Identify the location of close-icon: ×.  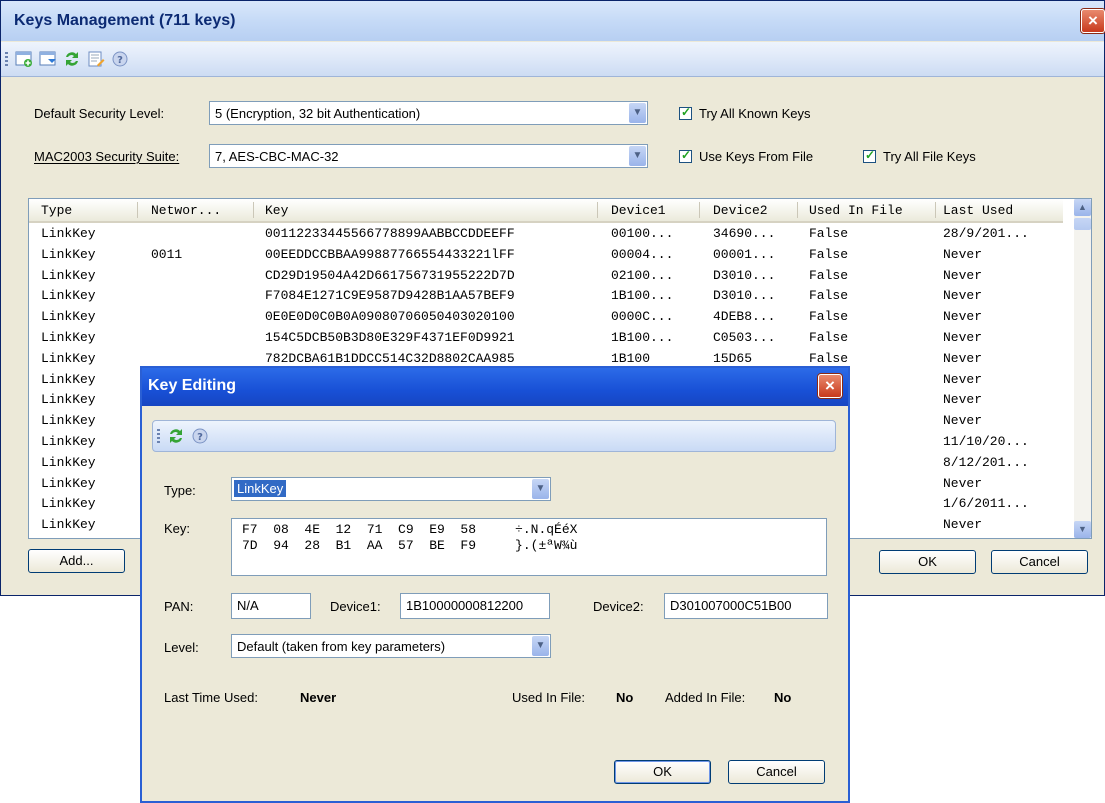
(830, 385).